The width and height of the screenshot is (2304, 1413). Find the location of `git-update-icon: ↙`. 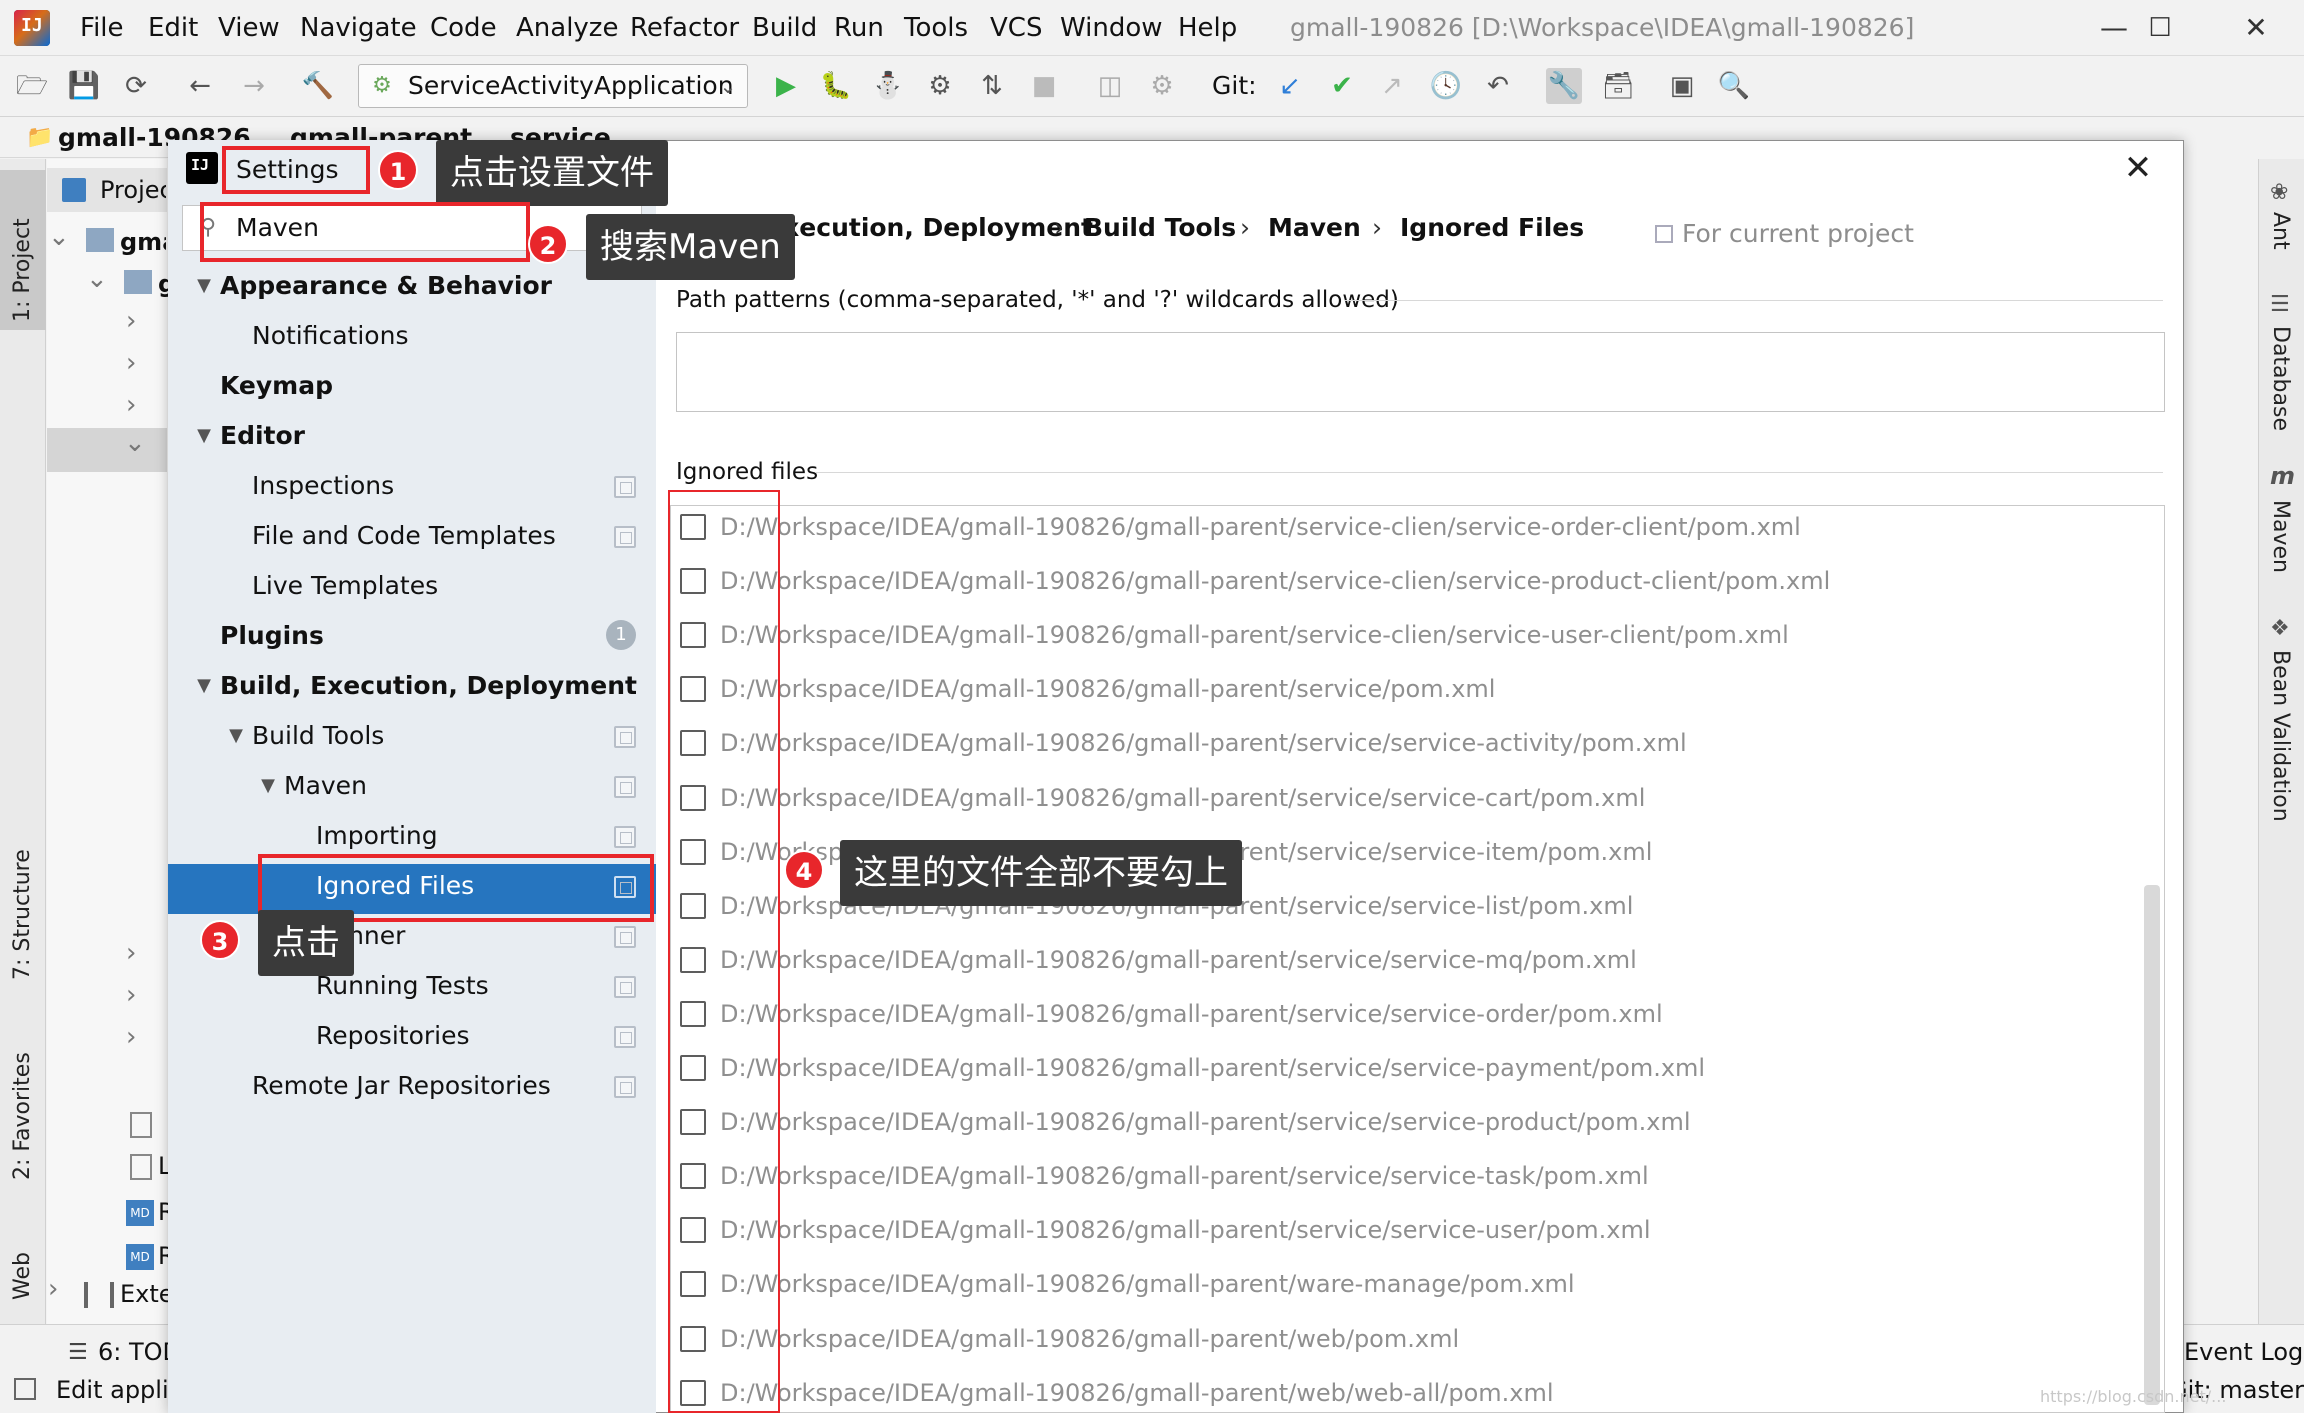

git-update-icon: ↙ is located at coordinates (1290, 86).